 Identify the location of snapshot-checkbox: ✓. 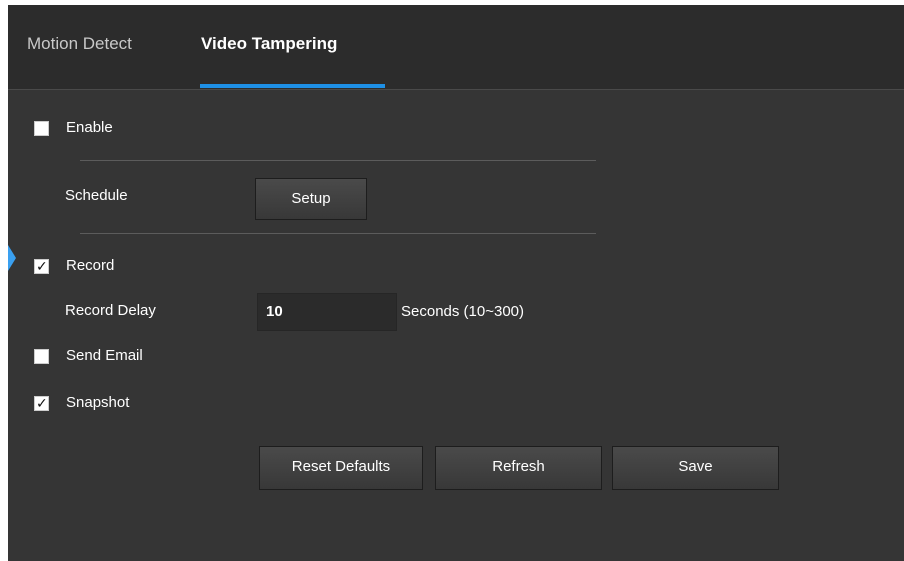
(41, 403).